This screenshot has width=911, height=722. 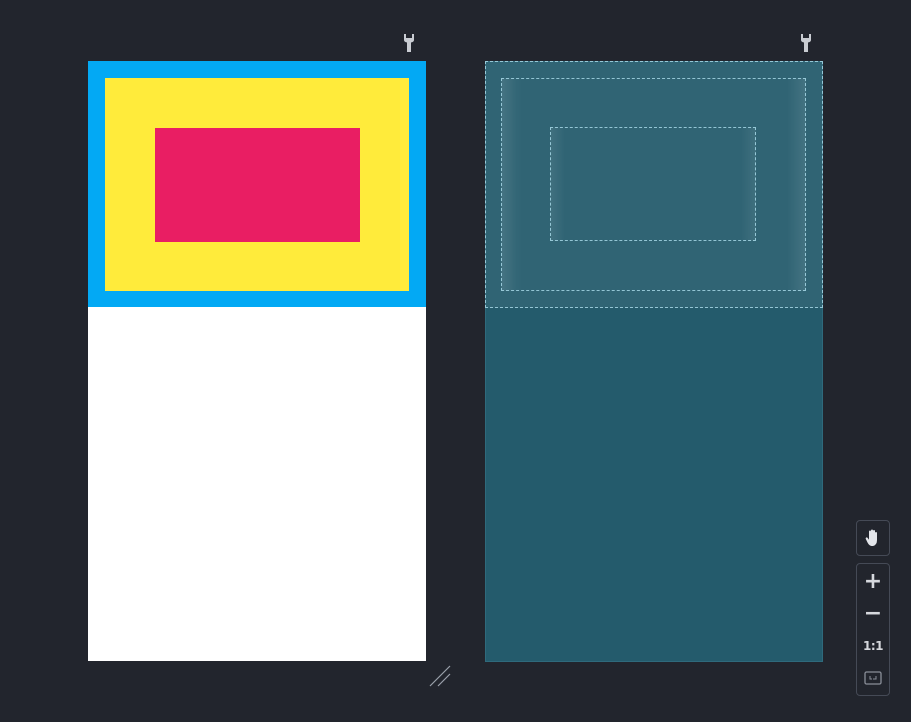 What do you see at coordinates (873, 646) in the screenshot?
I see `zoom-reset-button: 1:1` at bounding box center [873, 646].